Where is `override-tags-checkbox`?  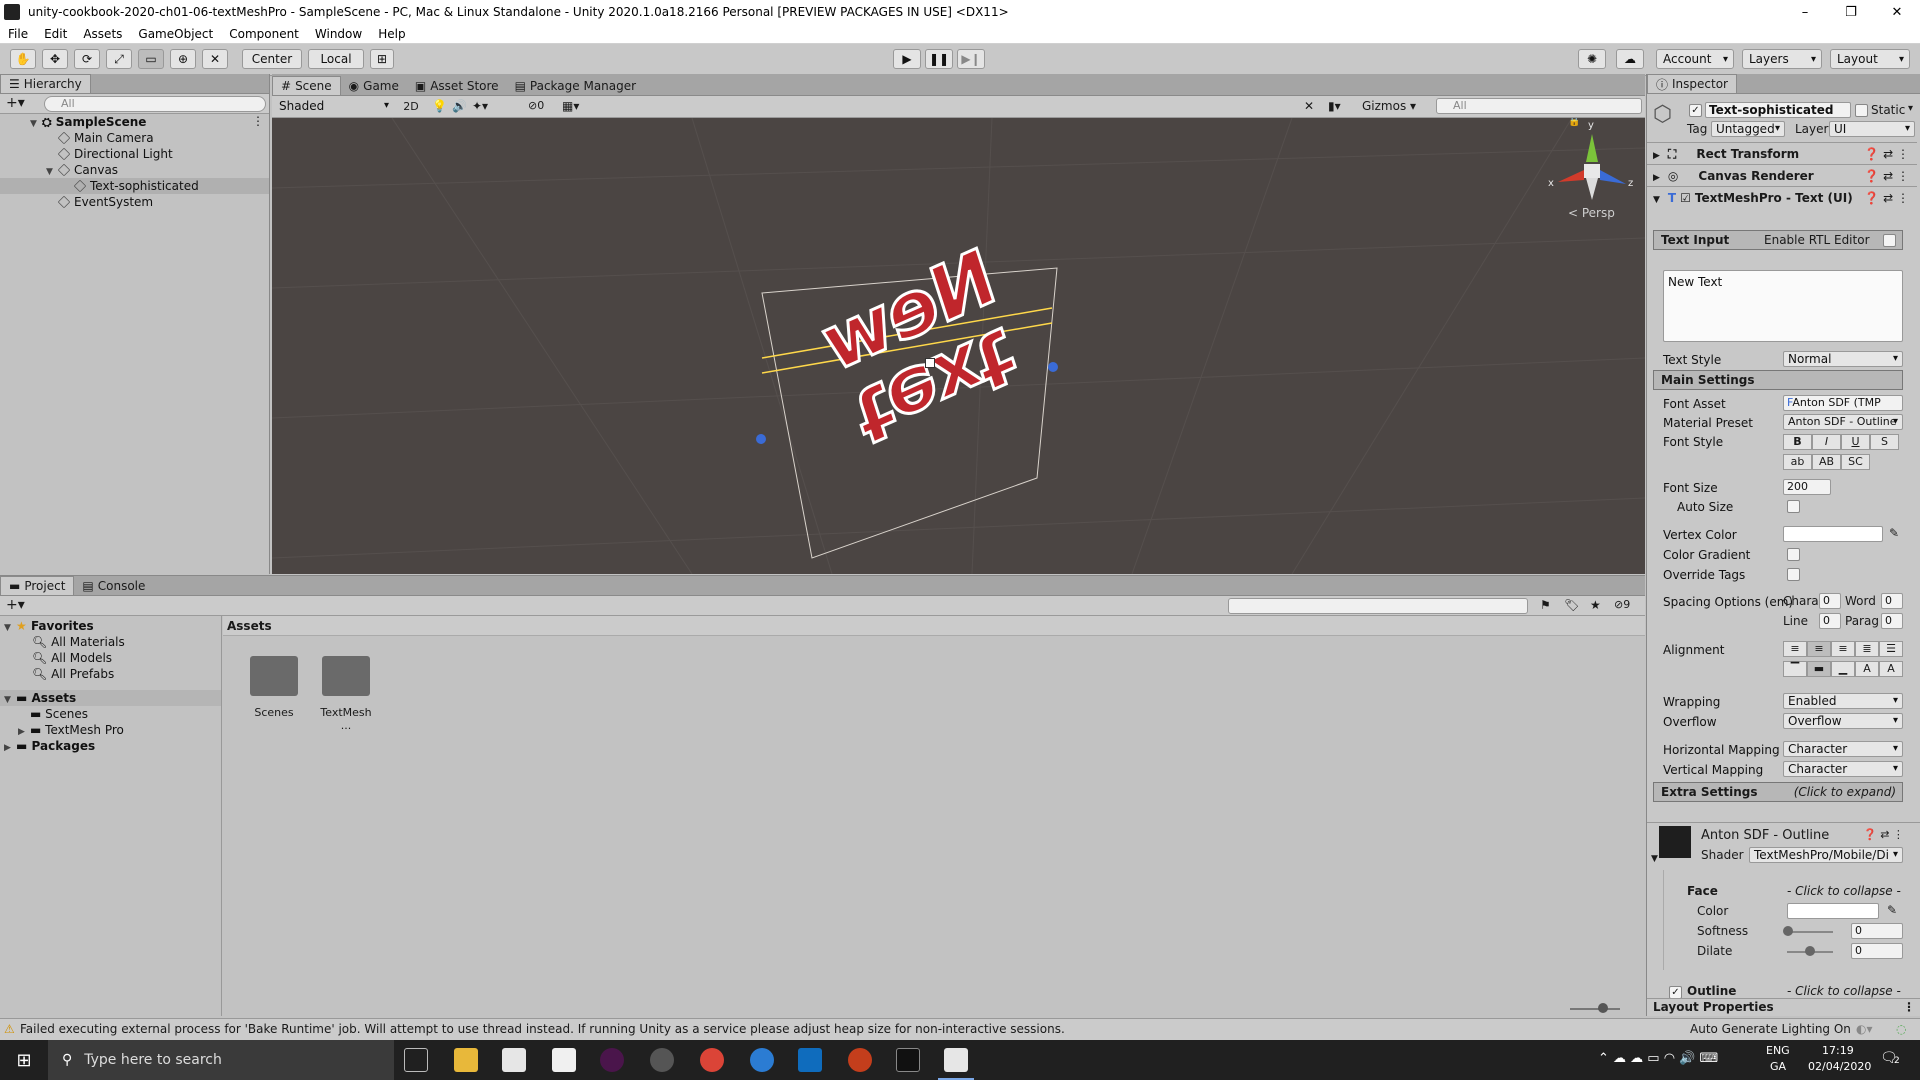 override-tags-checkbox is located at coordinates (1793, 574).